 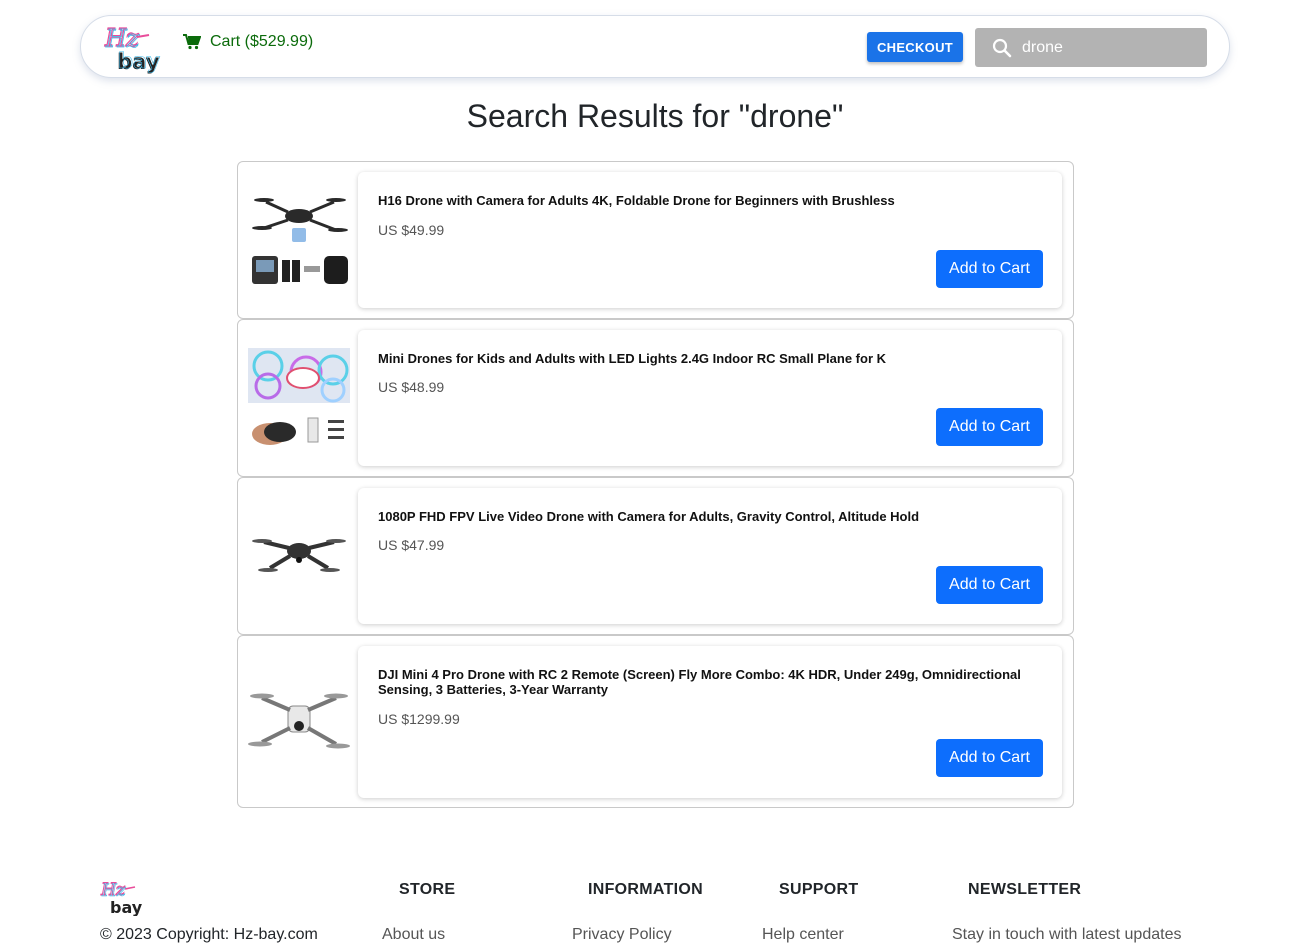 What do you see at coordinates (655, 46) in the screenshot?
I see `top-navbar: Hz Hz bay bay Cart ($529.99) CHECKOUT` at bounding box center [655, 46].